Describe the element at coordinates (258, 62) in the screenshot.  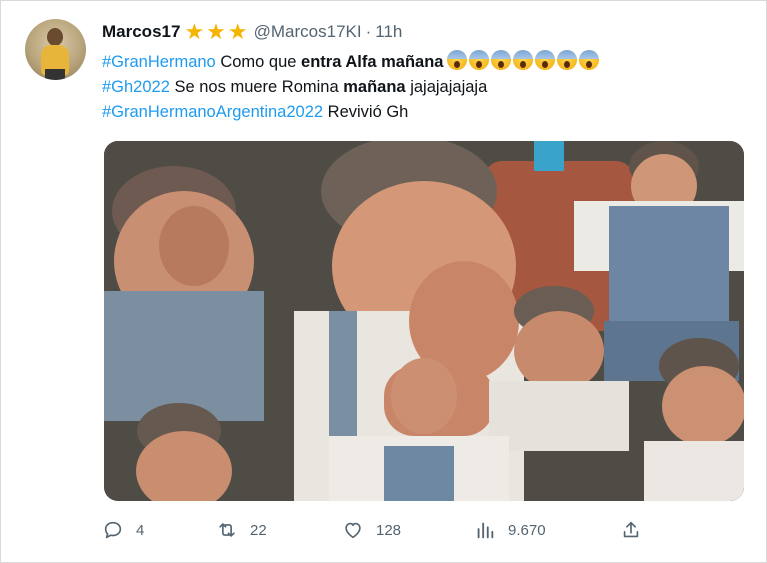
I see `text-segment: Como que` at that location.